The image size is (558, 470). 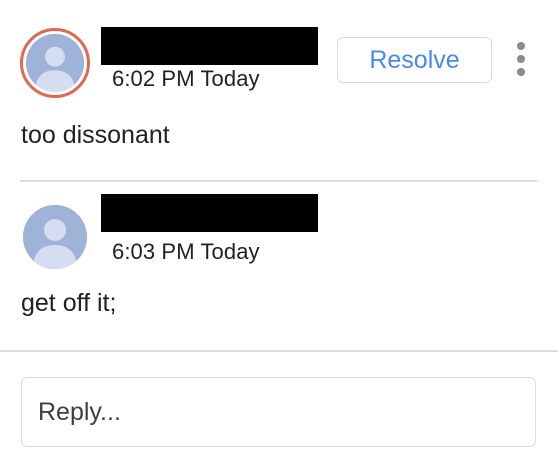 I want to click on comment-timestamp: 6:03 PM Today, so click(x=186, y=251).